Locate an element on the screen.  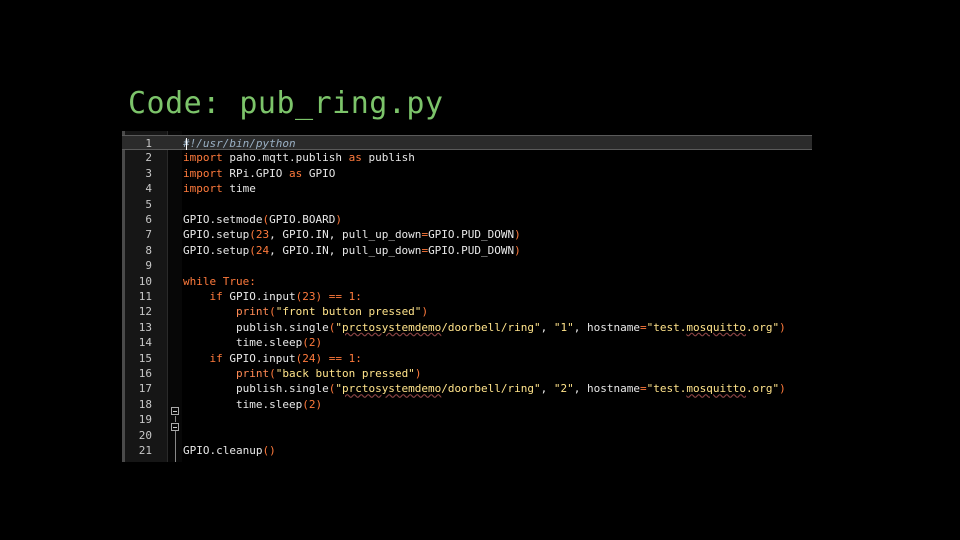
code-line: 11 if GPIO.input(23) == 1: is located at coordinates (467, 296).